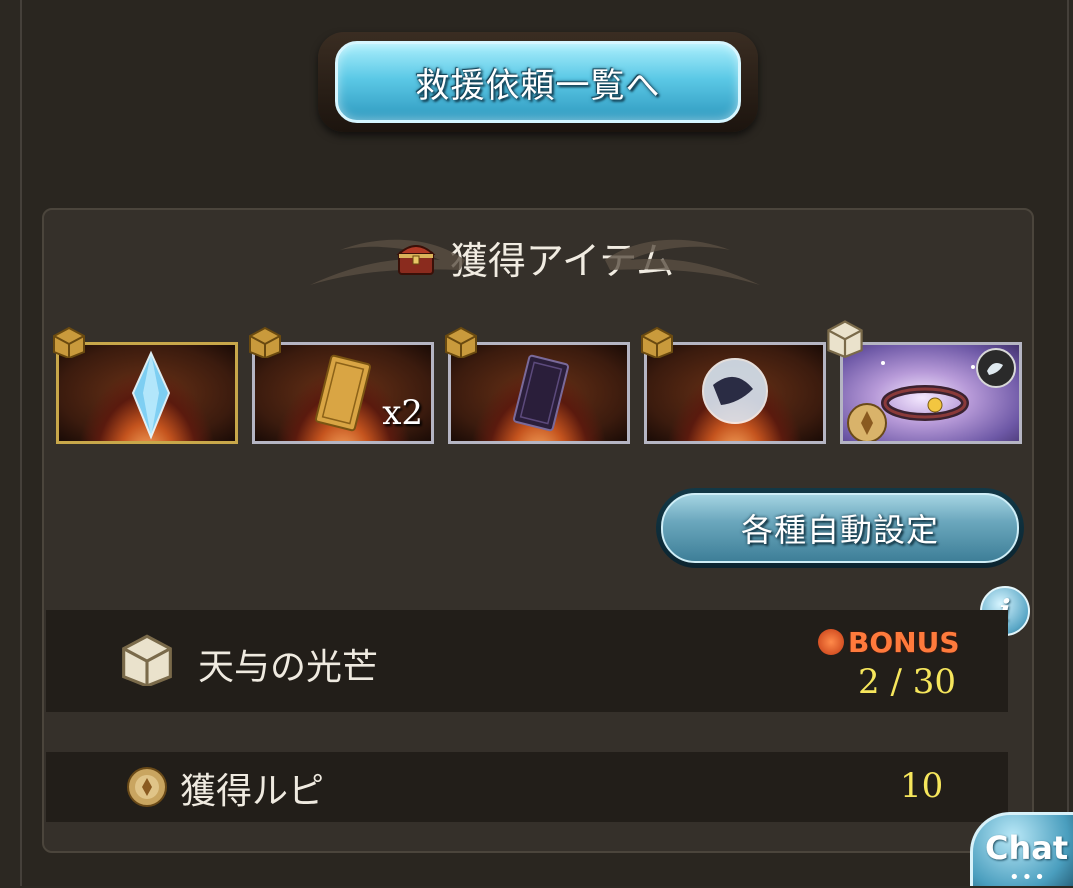 This screenshot has height=888, width=1073. What do you see at coordinates (996, 368) in the screenshot?
I see `wind-element-icon` at bounding box center [996, 368].